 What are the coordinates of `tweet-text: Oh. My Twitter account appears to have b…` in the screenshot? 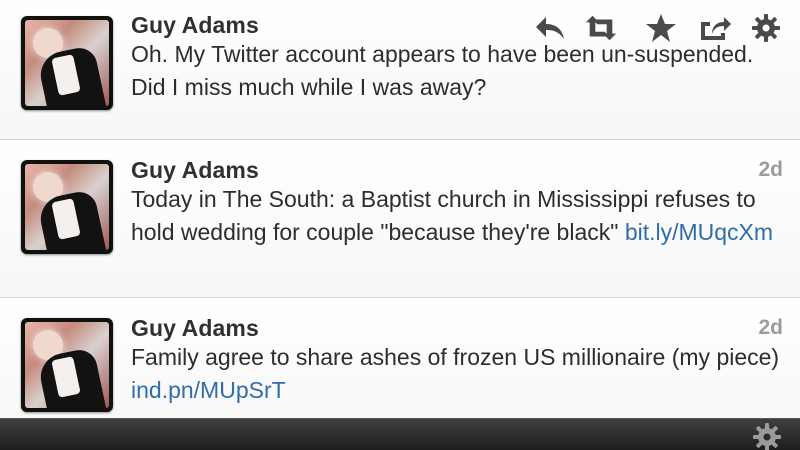 It's located at (458, 71).